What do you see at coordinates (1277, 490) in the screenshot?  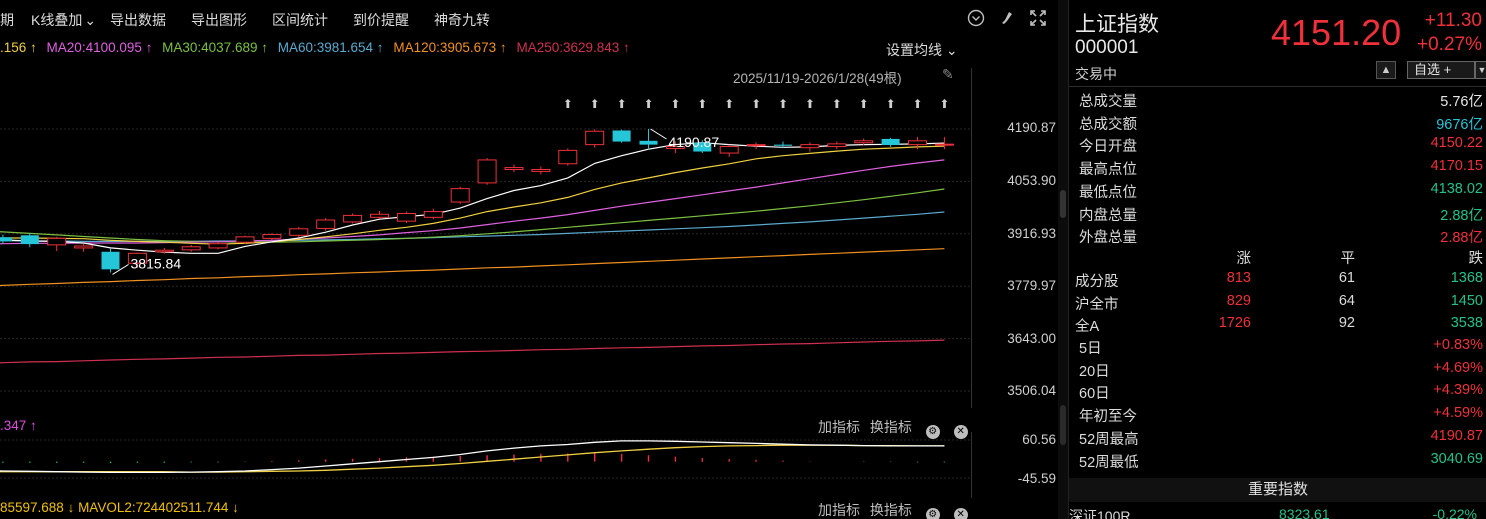 I see `key-index-title: 重要指数` at bounding box center [1277, 490].